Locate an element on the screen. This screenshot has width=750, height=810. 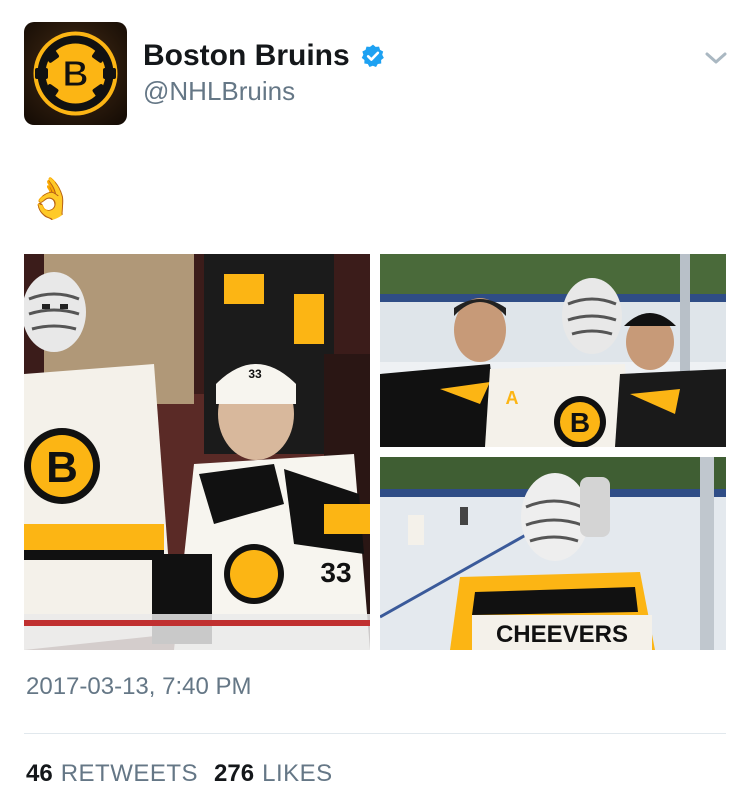
tweet-stats: 46 RETWEETS 276 LIKES is located at coordinates (187, 774).